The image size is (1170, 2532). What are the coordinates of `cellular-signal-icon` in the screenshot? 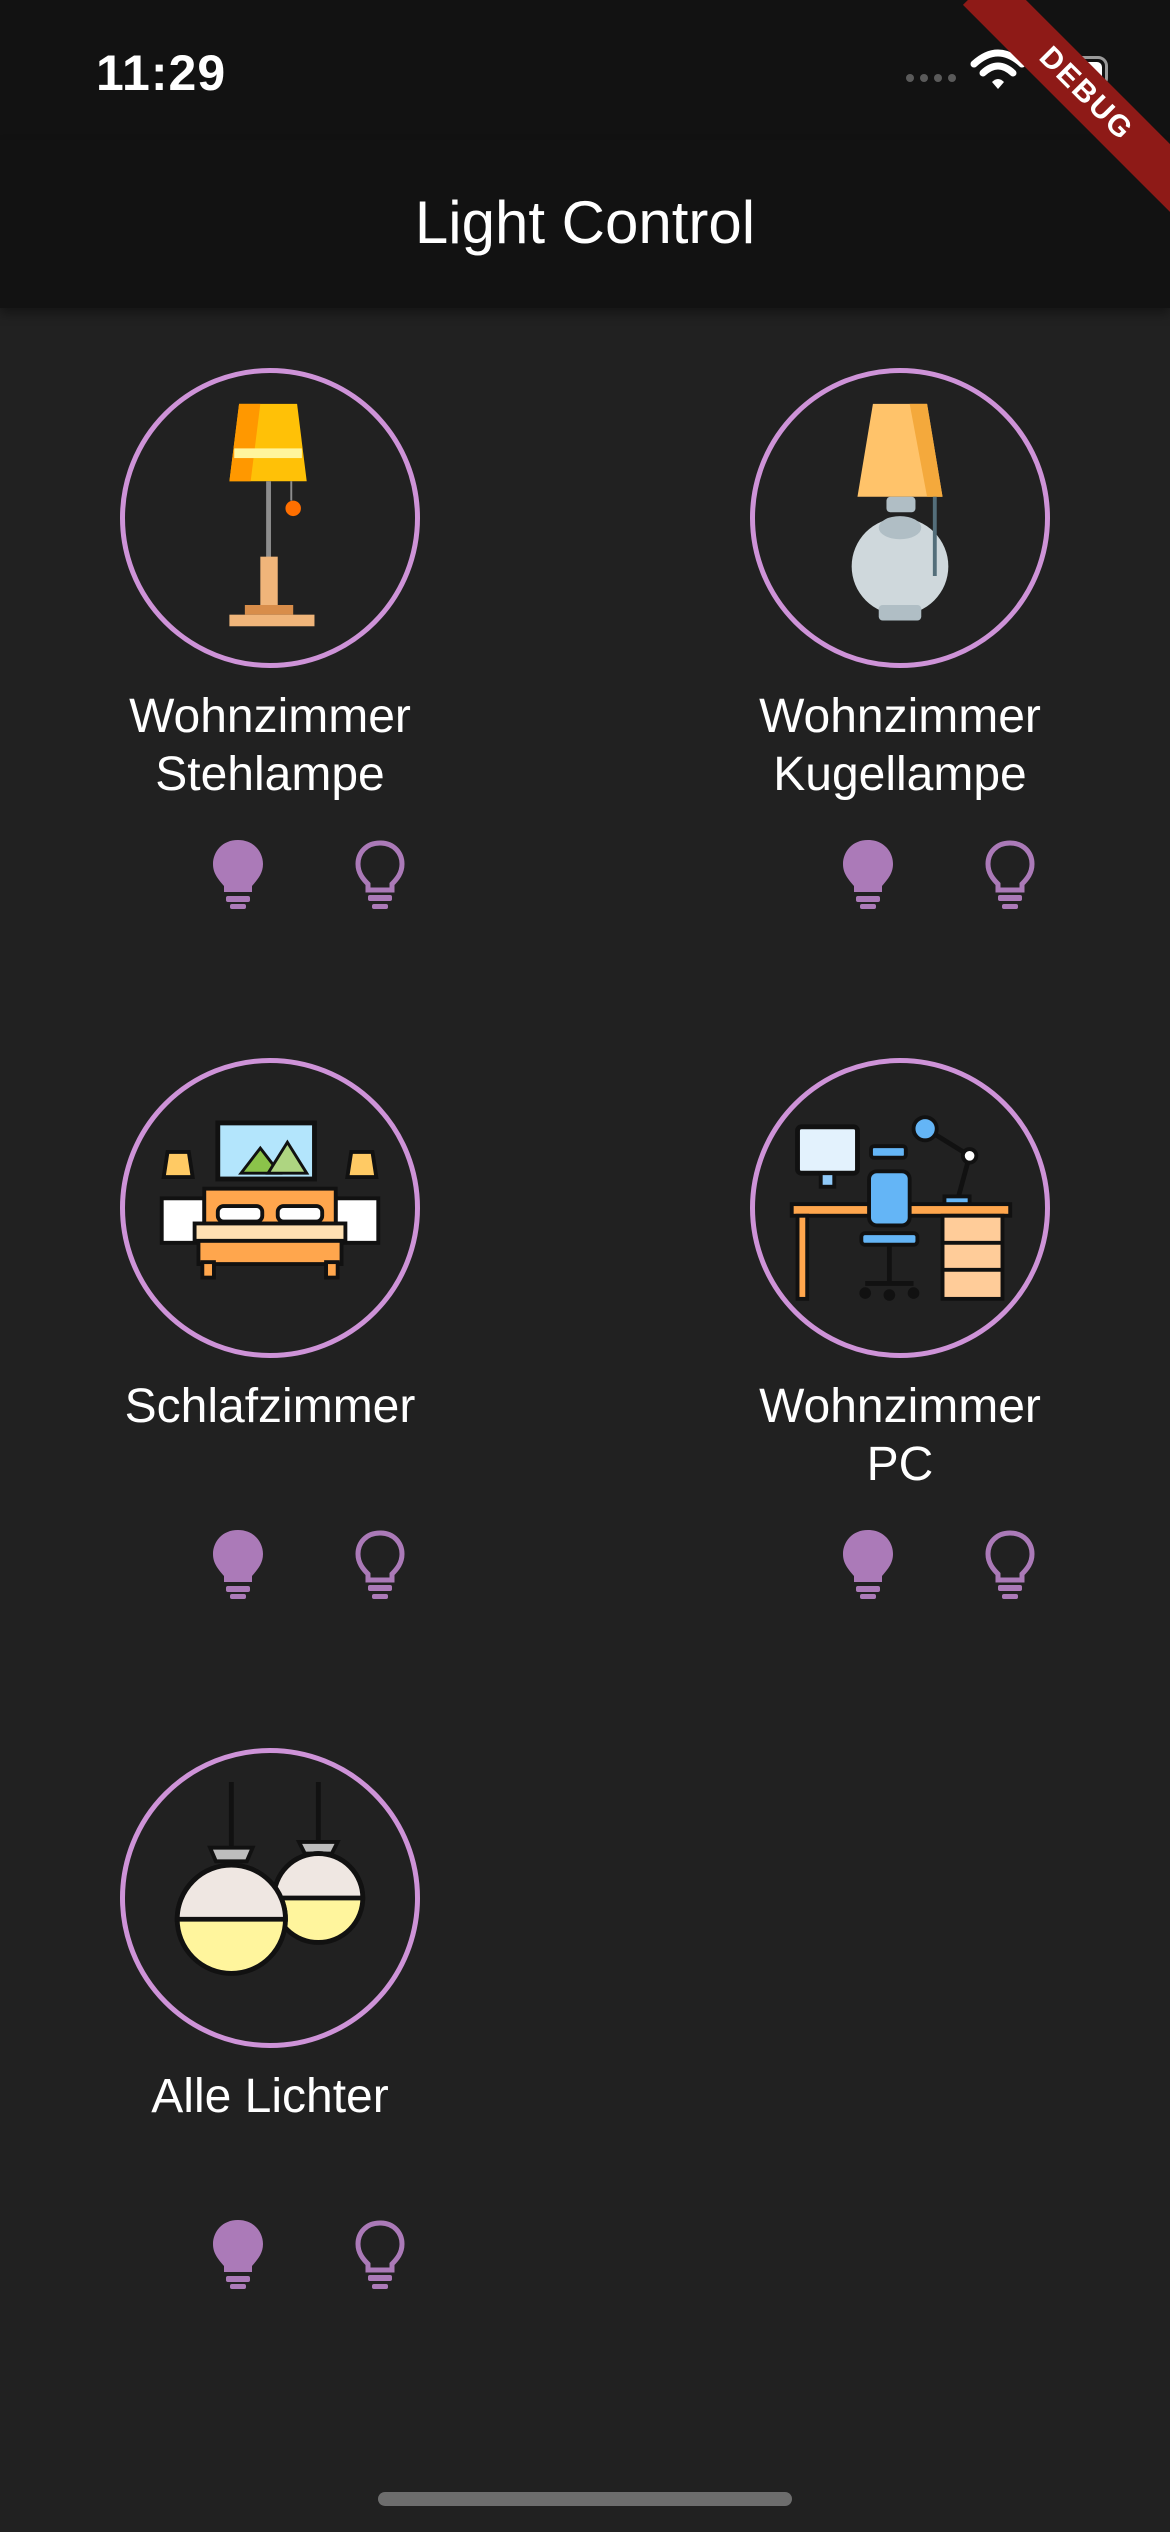 It's located at (931, 78).